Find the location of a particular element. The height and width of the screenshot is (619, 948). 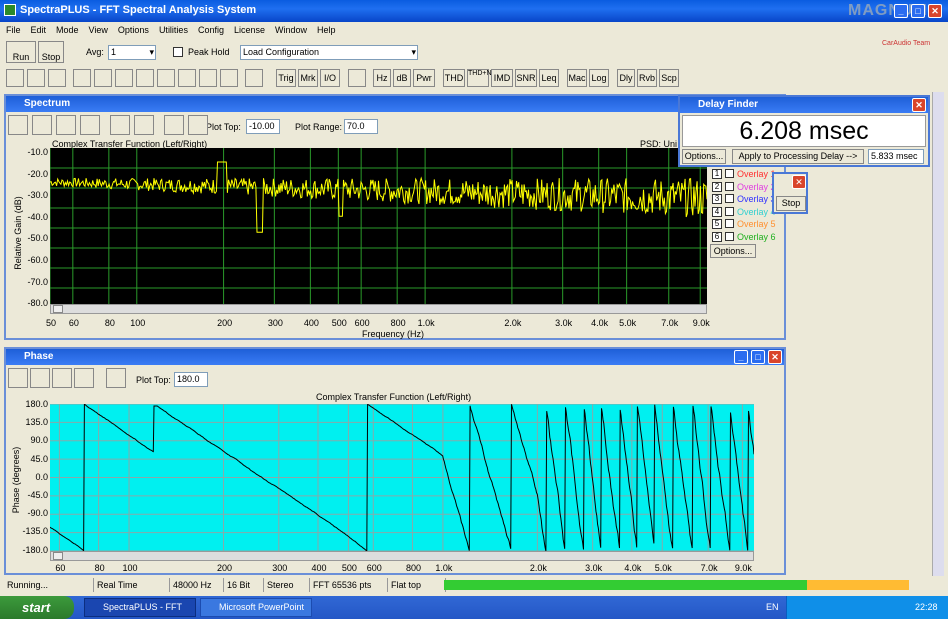

minimize-button: _ is located at coordinates (901, 11).